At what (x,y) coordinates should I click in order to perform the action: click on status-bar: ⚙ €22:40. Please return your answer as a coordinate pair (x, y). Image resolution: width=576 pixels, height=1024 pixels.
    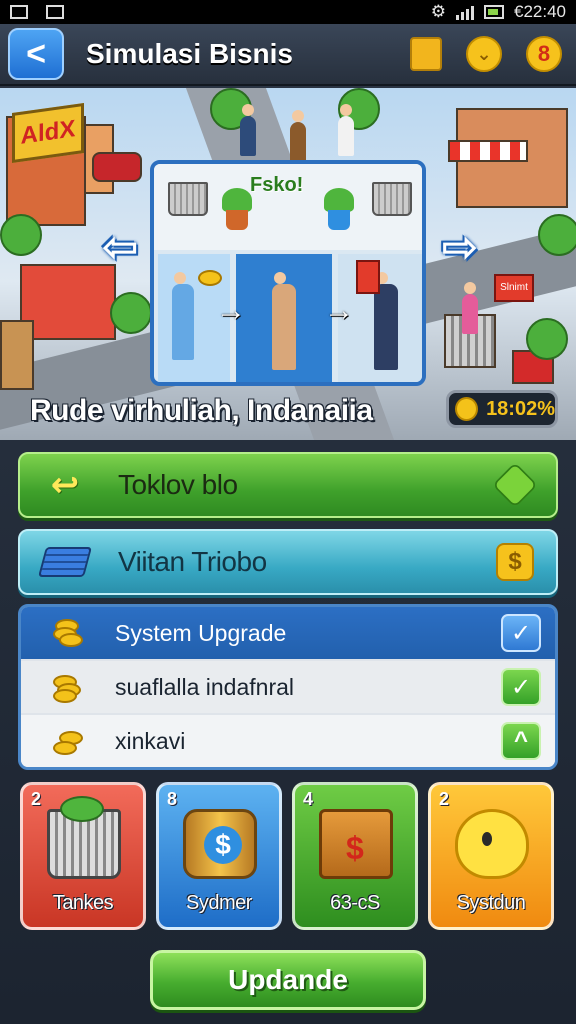
    Looking at the image, I should click on (288, 12).